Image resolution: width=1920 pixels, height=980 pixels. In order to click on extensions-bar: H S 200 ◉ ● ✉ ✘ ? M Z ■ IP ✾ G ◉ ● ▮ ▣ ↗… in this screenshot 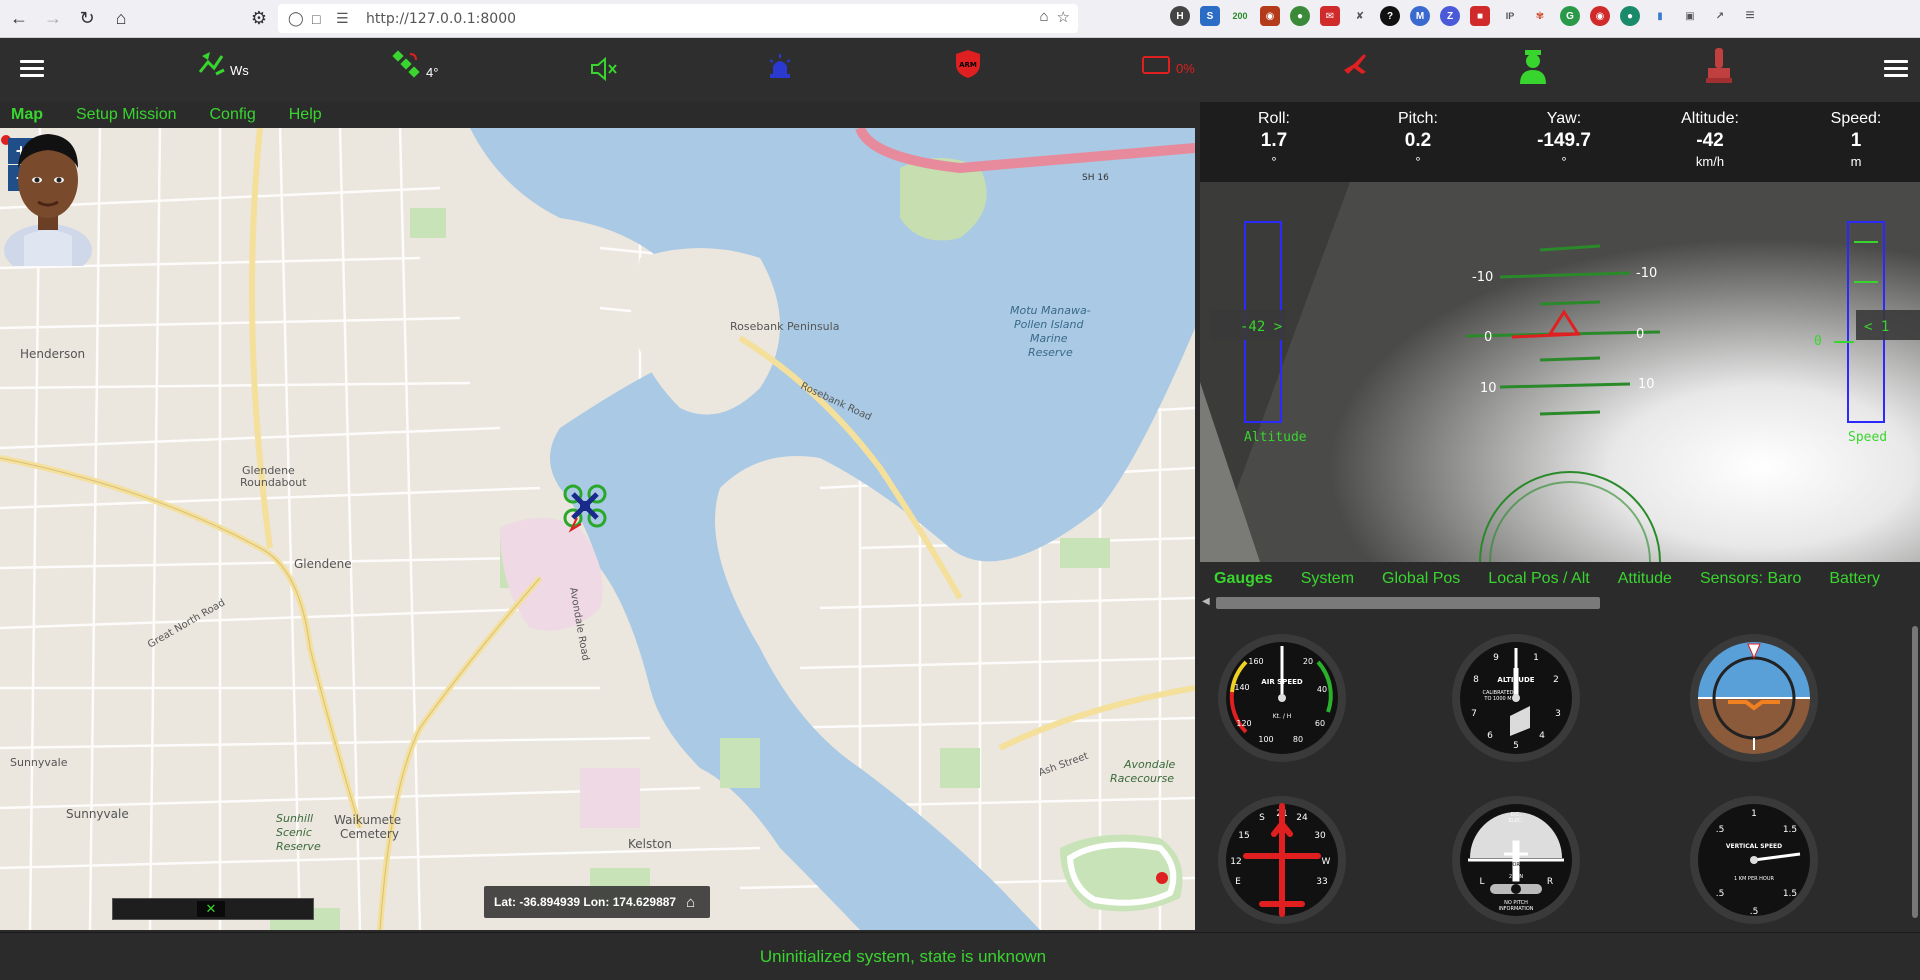, I will do `click(1465, 16)`.